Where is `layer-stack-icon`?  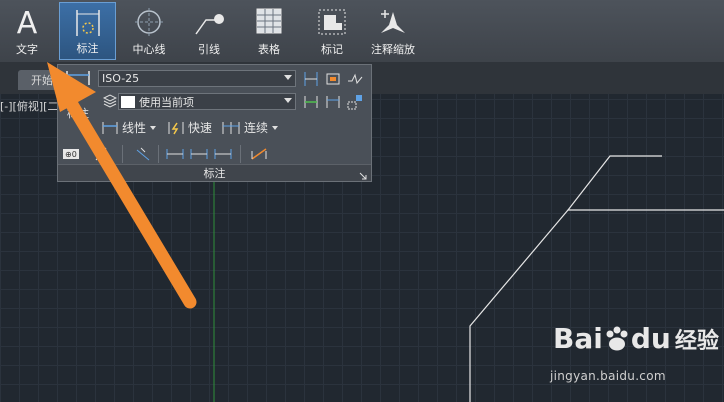 layer-stack-icon is located at coordinates (110, 101).